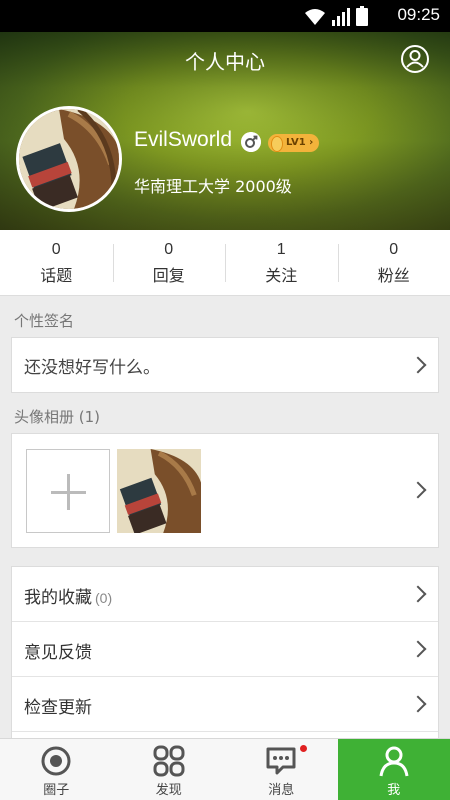  Describe the element at coordinates (169, 761) in the screenshot. I see `grid-icon` at that location.